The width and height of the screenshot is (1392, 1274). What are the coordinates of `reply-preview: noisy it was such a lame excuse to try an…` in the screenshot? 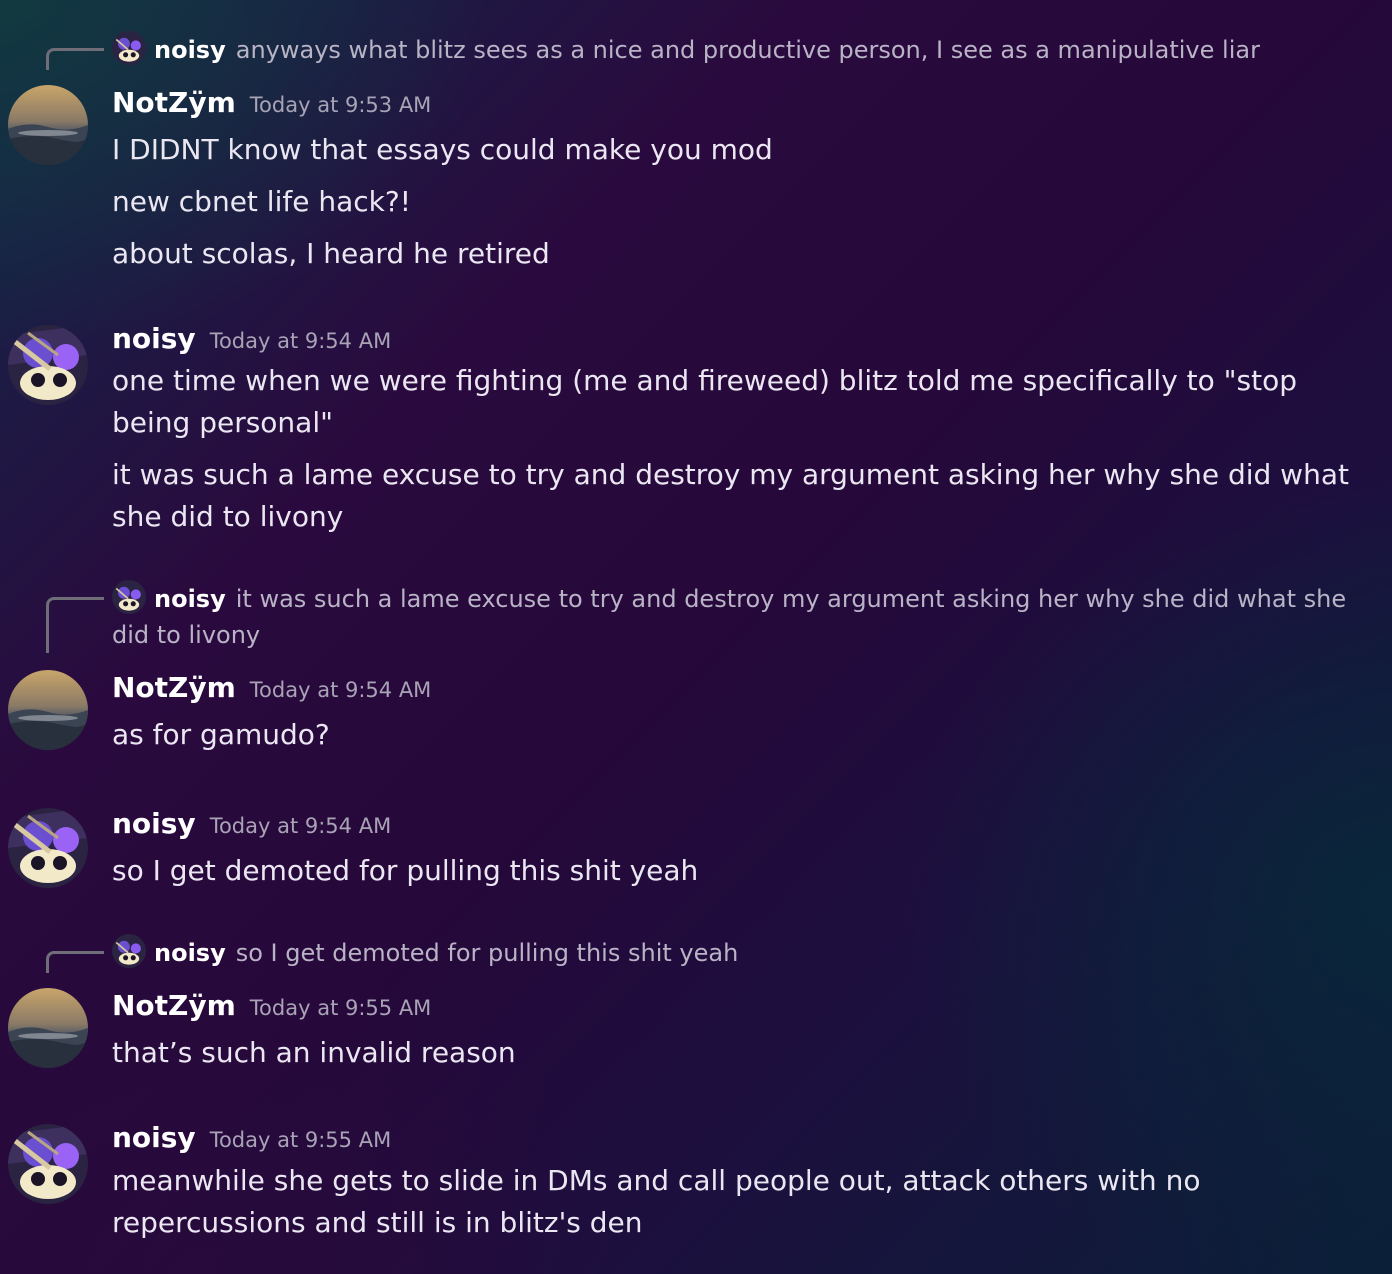 It's located at (732, 616).